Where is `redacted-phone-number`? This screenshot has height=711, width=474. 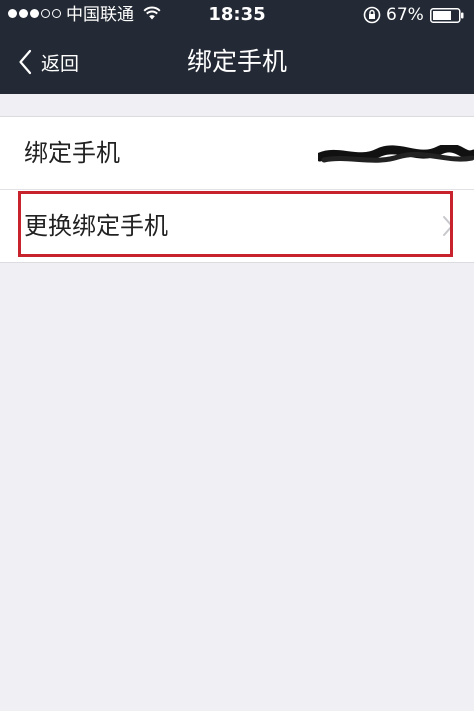 redacted-phone-number is located at coordinates (396, 154).